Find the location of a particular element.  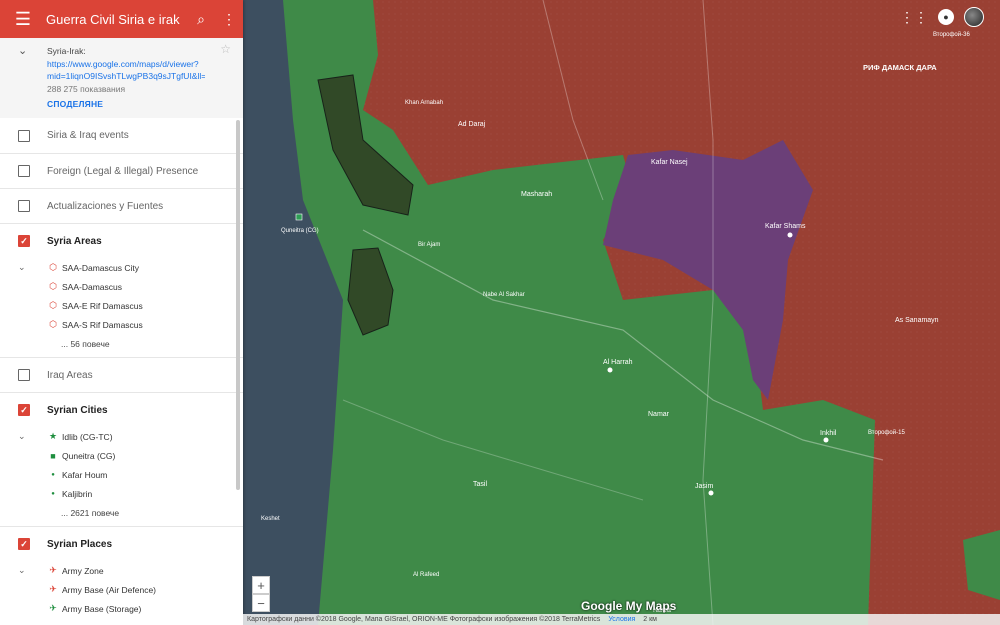

notifications-icon: ● is located at coordinates (946, 17).